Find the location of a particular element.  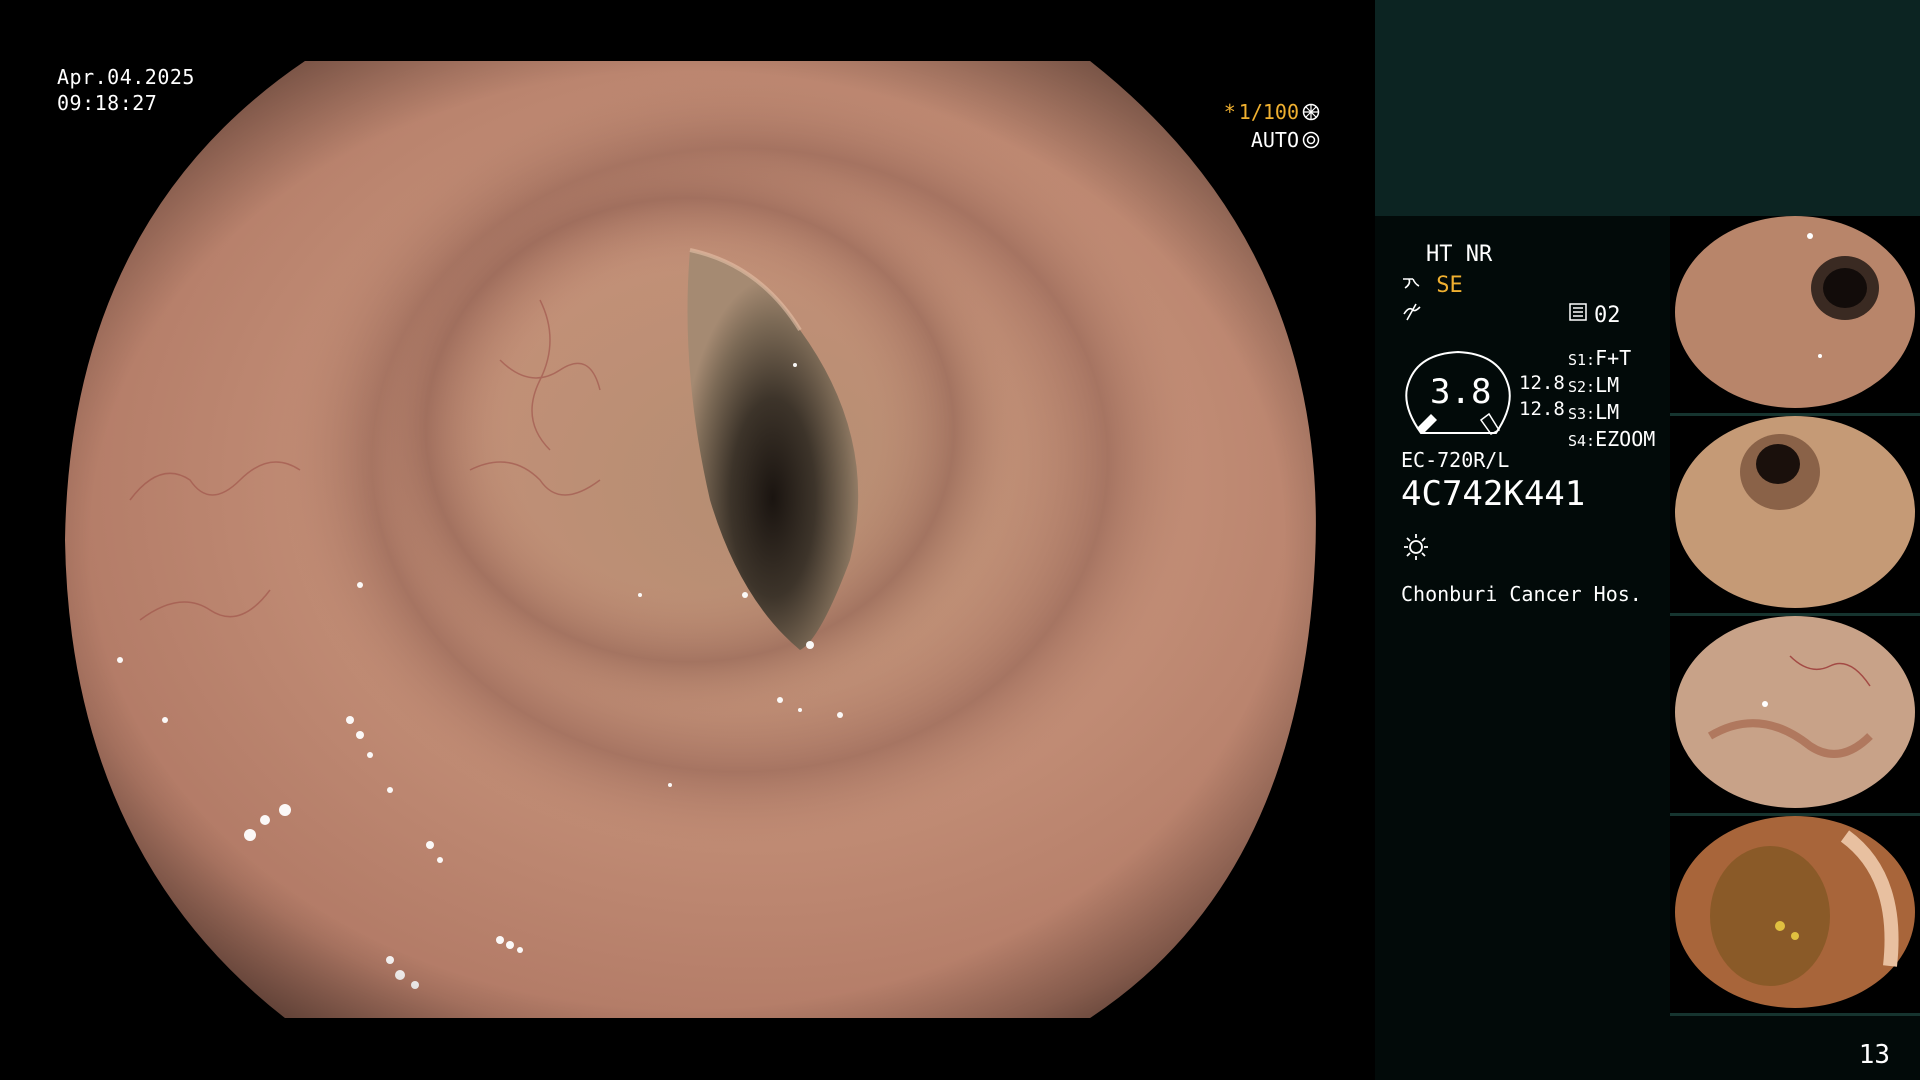

switch-key: S4: is located at coordinates (1582, 441).